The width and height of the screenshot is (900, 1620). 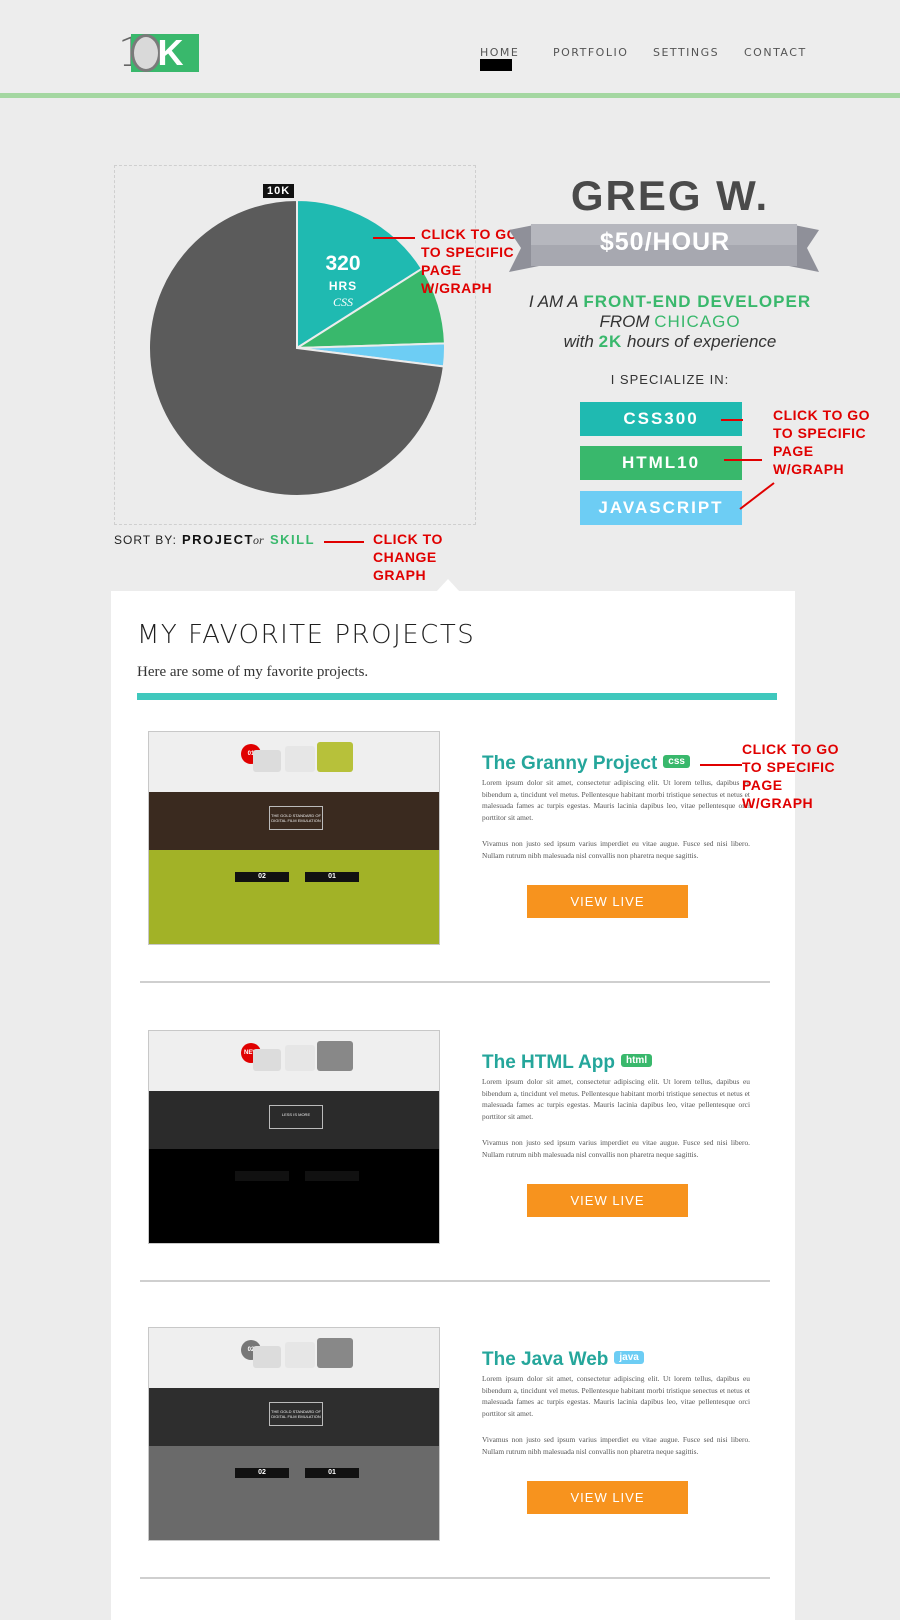 What do you see at coordinates (279, 191) in the screenshot?
I see `chart-tag: 10K` at bounding box center [279, 191].